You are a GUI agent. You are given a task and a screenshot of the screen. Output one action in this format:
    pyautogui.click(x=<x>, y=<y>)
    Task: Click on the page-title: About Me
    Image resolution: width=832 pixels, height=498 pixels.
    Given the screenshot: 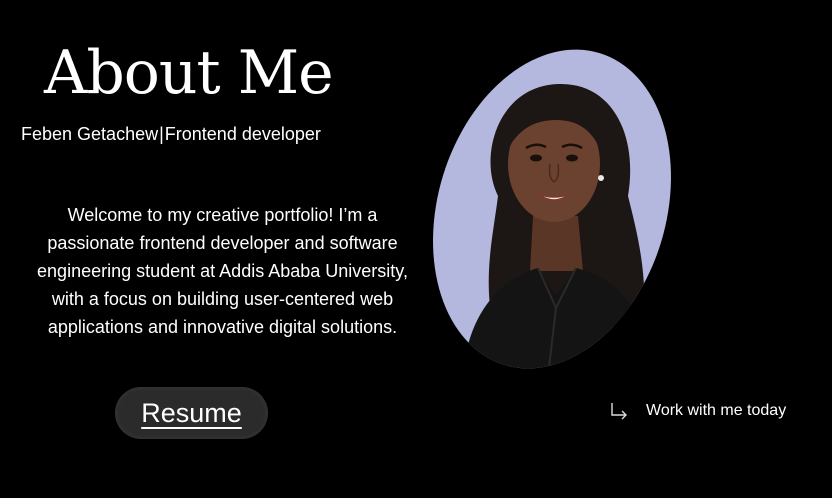 What is the action you would take?
    pyautogui.click(x=189, y=73)
    